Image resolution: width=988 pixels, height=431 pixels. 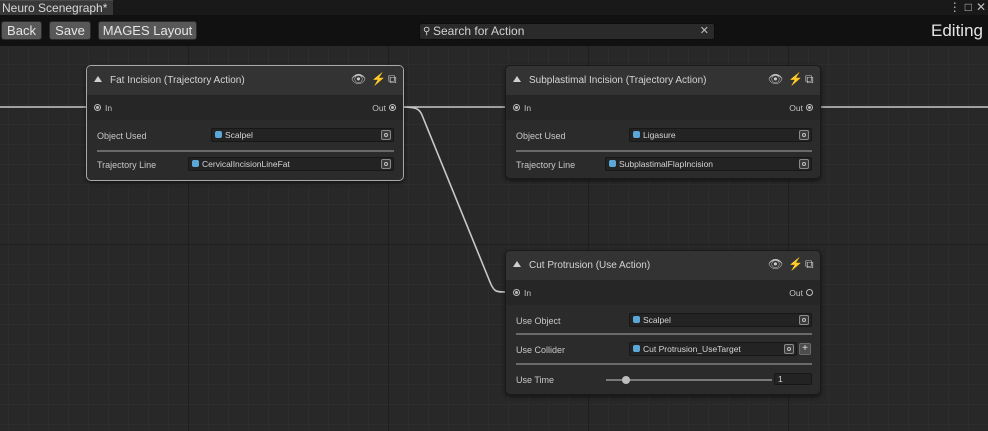 What do you see at coordinates (666, 164) in the screenshot?
I see `object-field-value: SubplastimalFlapIncision` at bounding box center [666, 164].